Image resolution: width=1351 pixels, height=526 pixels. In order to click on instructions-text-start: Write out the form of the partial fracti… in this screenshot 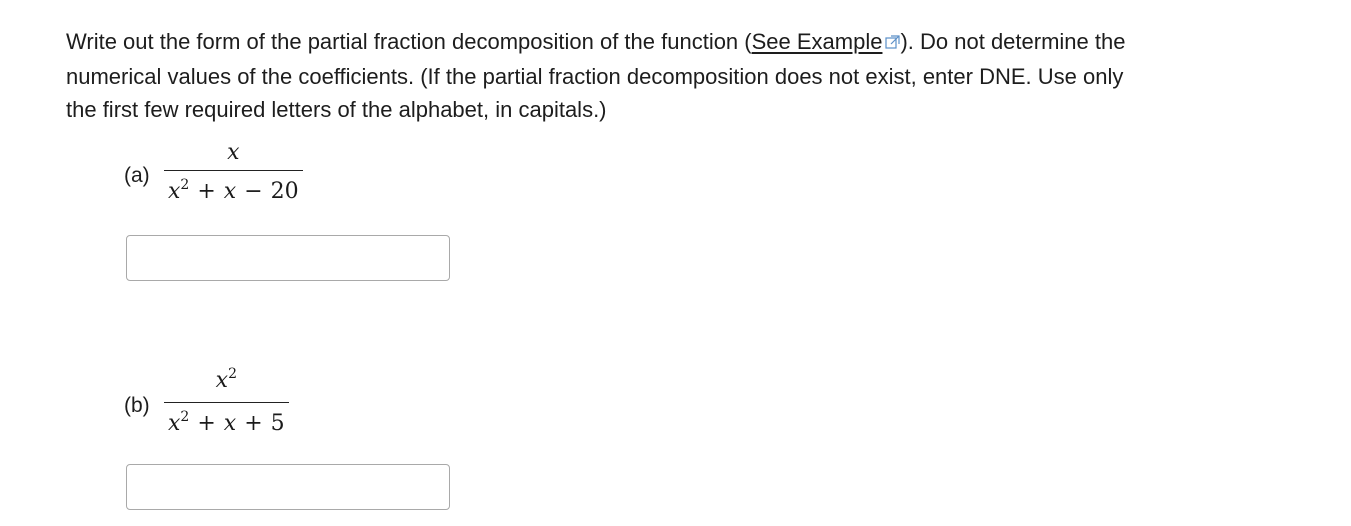, I will do `click(409, 41)`.